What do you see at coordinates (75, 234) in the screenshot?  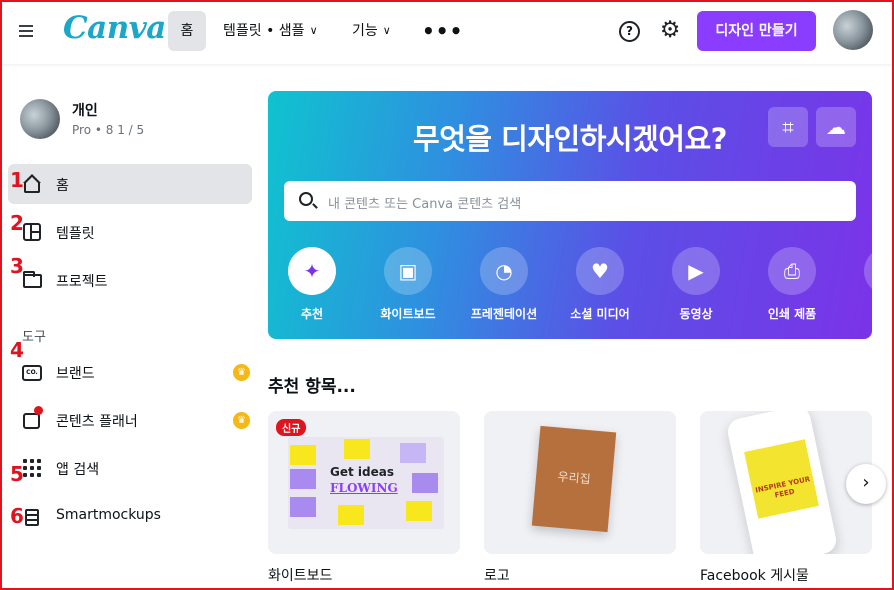 I see `sidebar-item-label: 템플릿` at bounding box center [75, 234].